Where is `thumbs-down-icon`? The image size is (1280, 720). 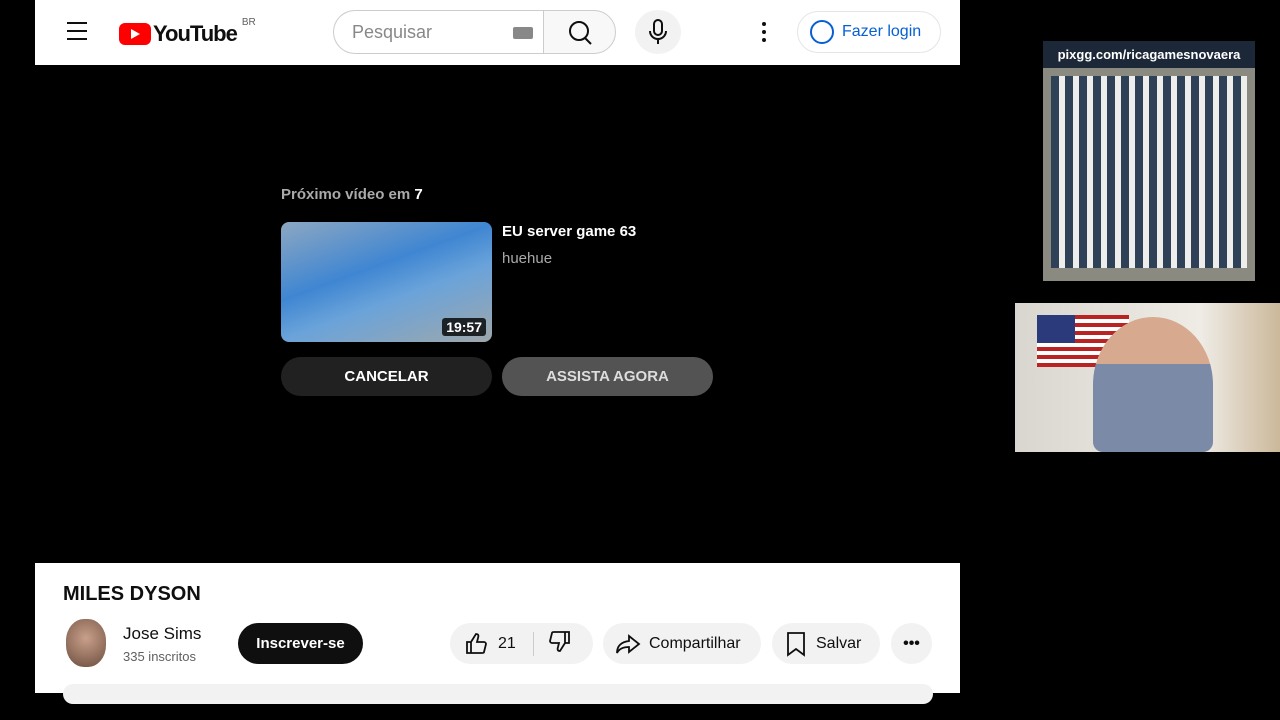 thumbs-down-icon is located at coordinates (559, 641).